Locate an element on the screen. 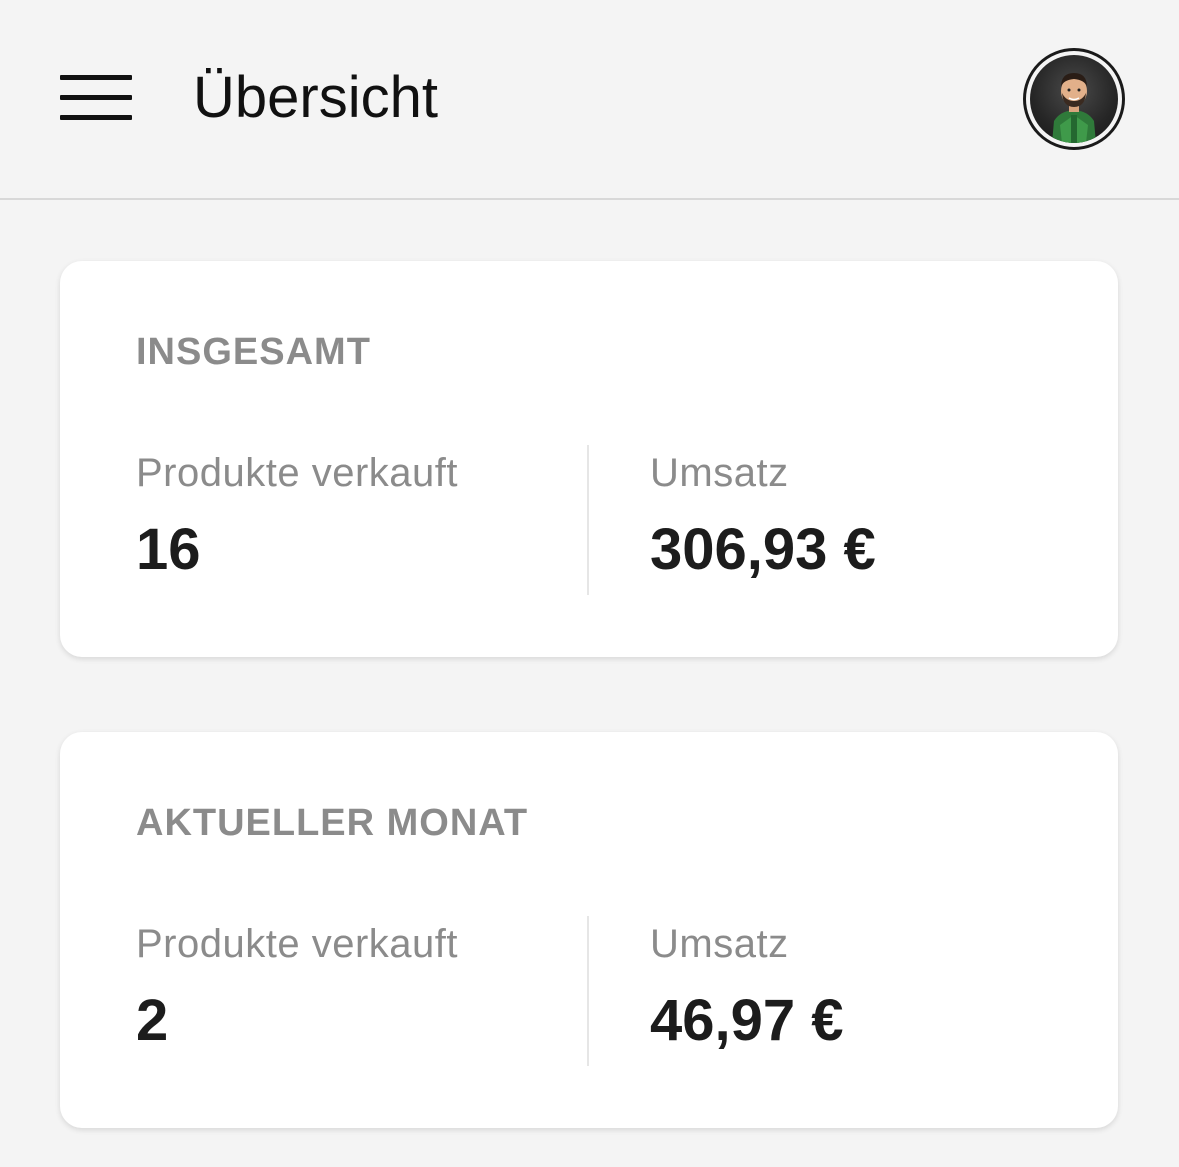 The image size is (1179, 1167). user-avatar-icon is located at coordinates (1074, 99).